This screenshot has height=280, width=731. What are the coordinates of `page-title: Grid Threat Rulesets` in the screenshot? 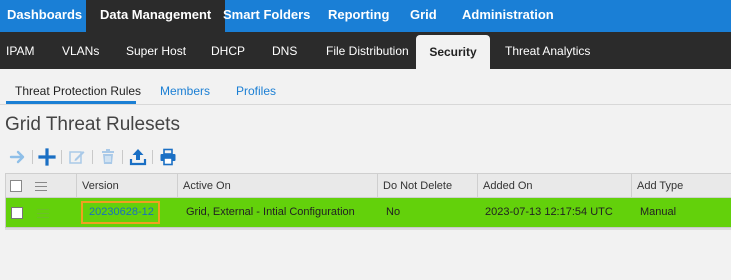 It's located at (92, 124).